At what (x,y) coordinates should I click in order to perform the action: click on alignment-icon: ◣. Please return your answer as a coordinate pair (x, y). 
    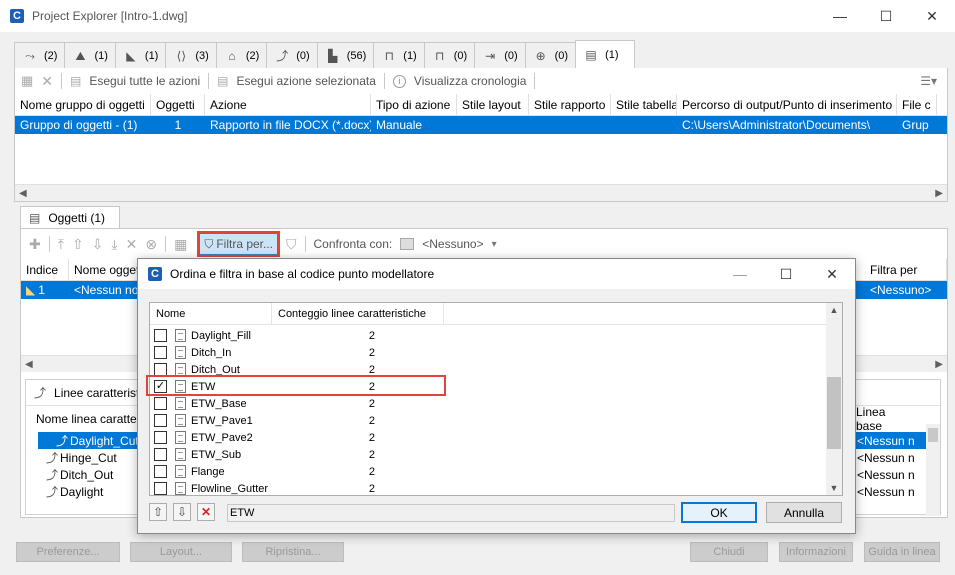
    Looking at the image, I should click on (31, 290).